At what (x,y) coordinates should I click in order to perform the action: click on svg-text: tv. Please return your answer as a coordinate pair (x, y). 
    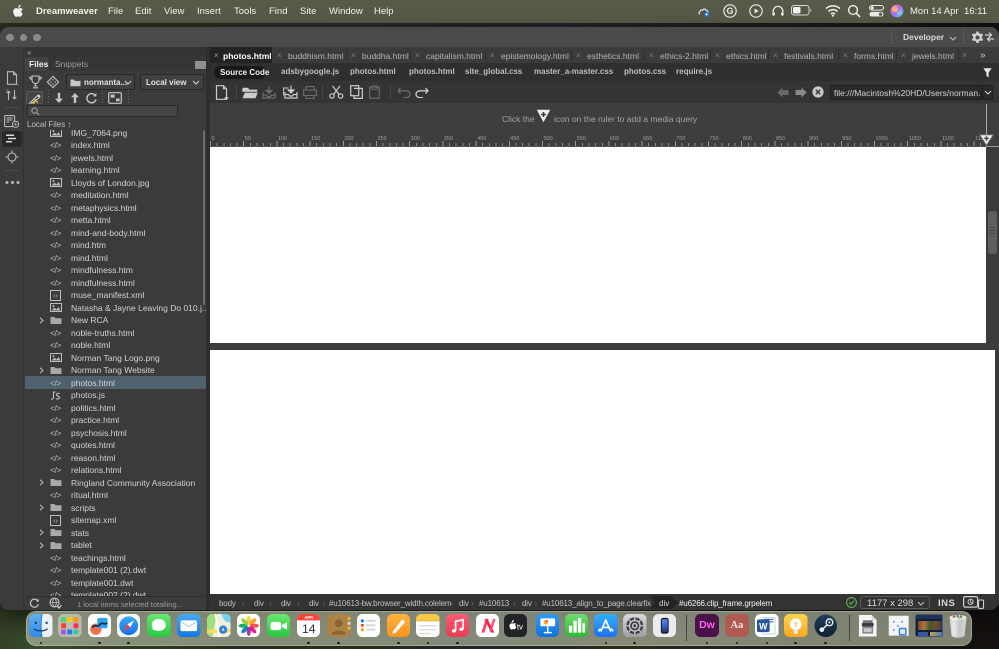
    Looking at the image, I should click on (519, 626).